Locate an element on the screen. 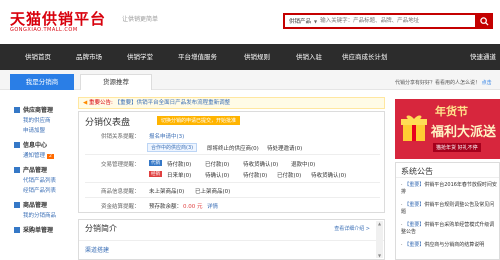 Image resolution: width=500 pixels, height=260 pixels. sidebar-item-label: 通知管理 is located at coordinates (34, 156).